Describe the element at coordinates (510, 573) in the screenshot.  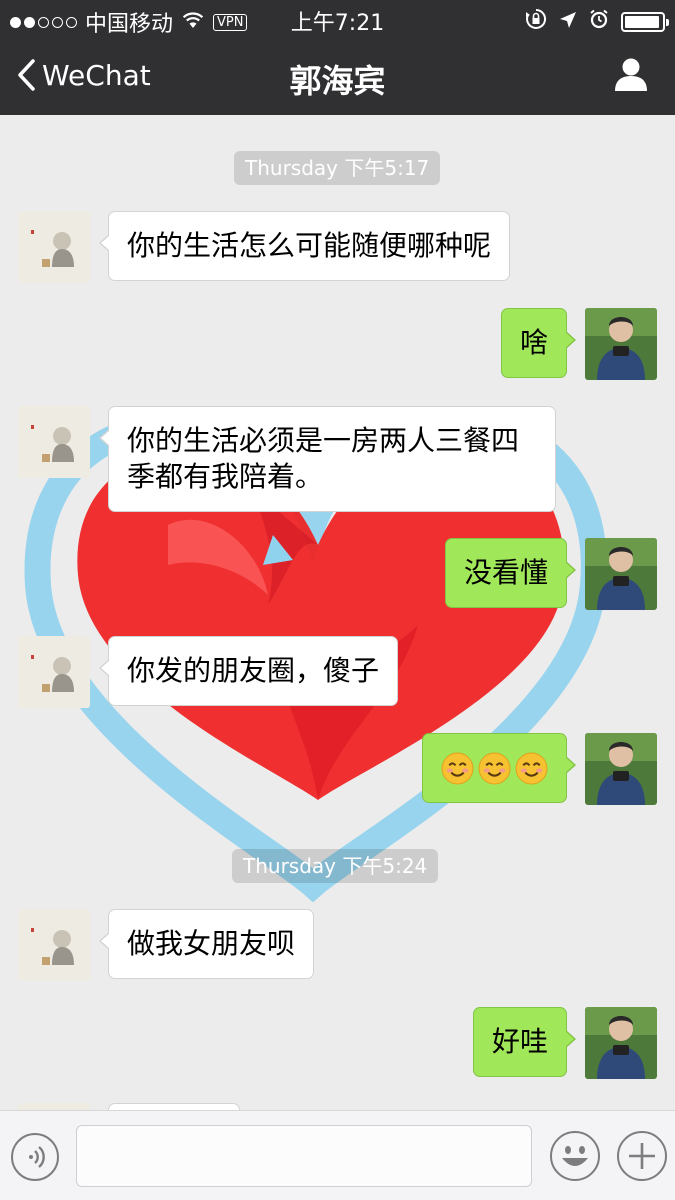
I see `message-bubble-outgoing: 没看懂` at that location.